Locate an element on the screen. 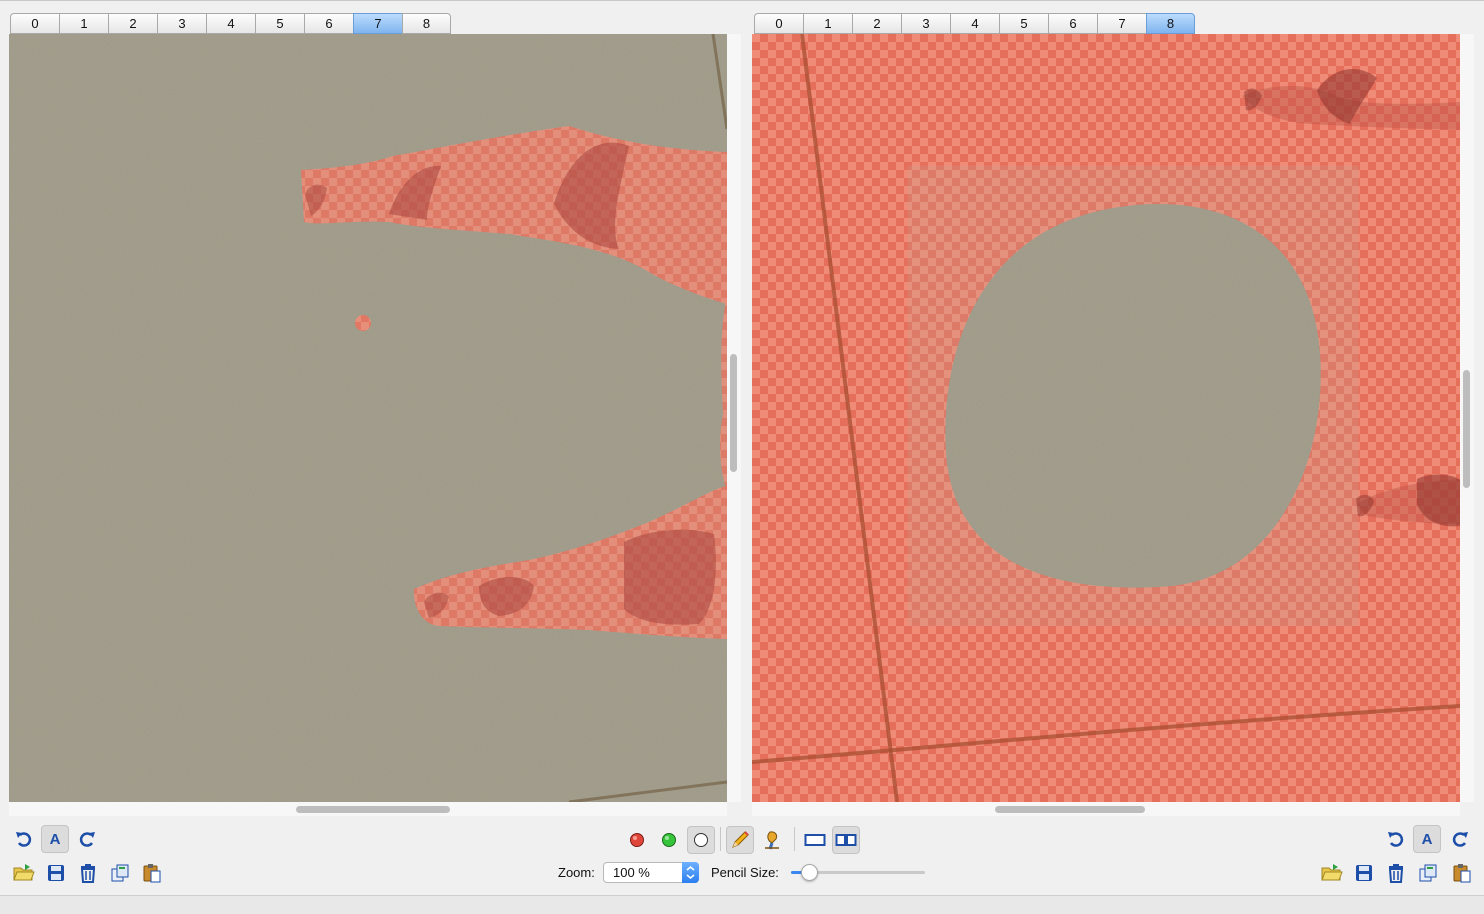 The image size is (1484, 914). foreground-label-button is located at coordinates (637, 840).